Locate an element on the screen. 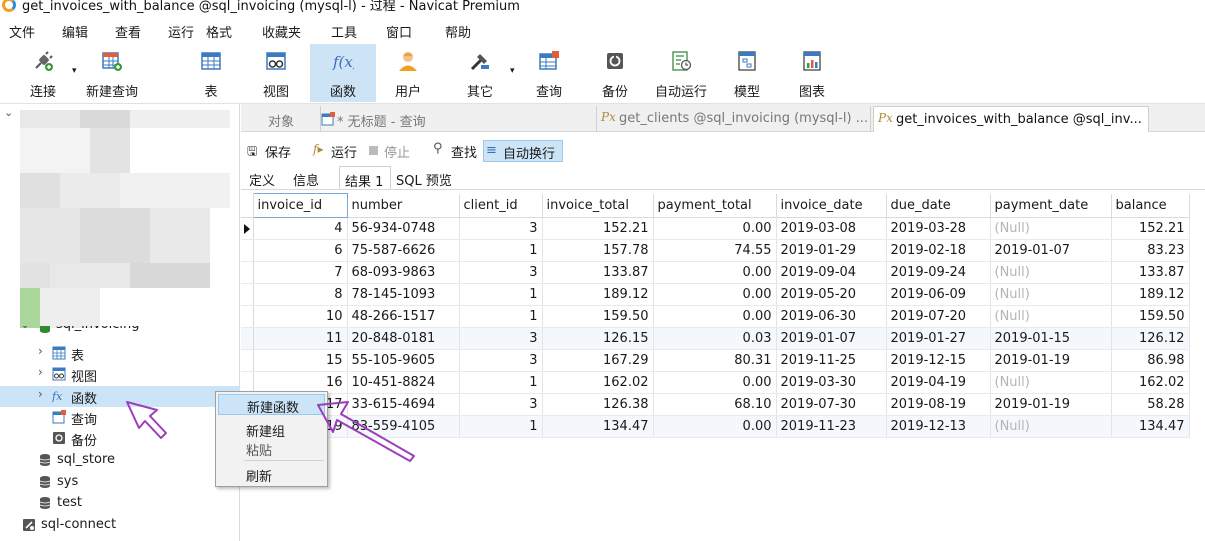 The height and width of the screenshot is (541, 1205). table-cell: 126.12 is located at coordinates (1150, 338).